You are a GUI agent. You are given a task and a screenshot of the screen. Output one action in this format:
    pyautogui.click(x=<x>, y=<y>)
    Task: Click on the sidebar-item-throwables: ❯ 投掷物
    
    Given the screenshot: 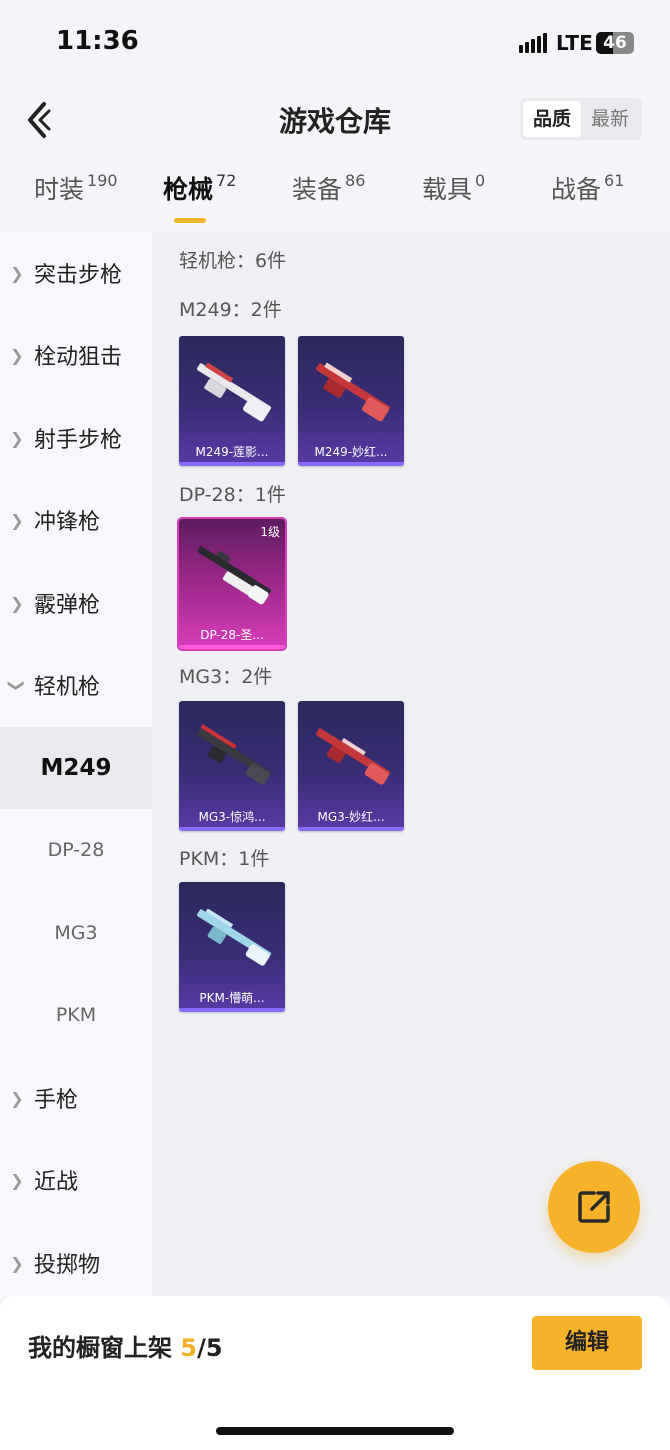 What is the action you would take?
    pyautogui.click(x=76, y=1263)
    